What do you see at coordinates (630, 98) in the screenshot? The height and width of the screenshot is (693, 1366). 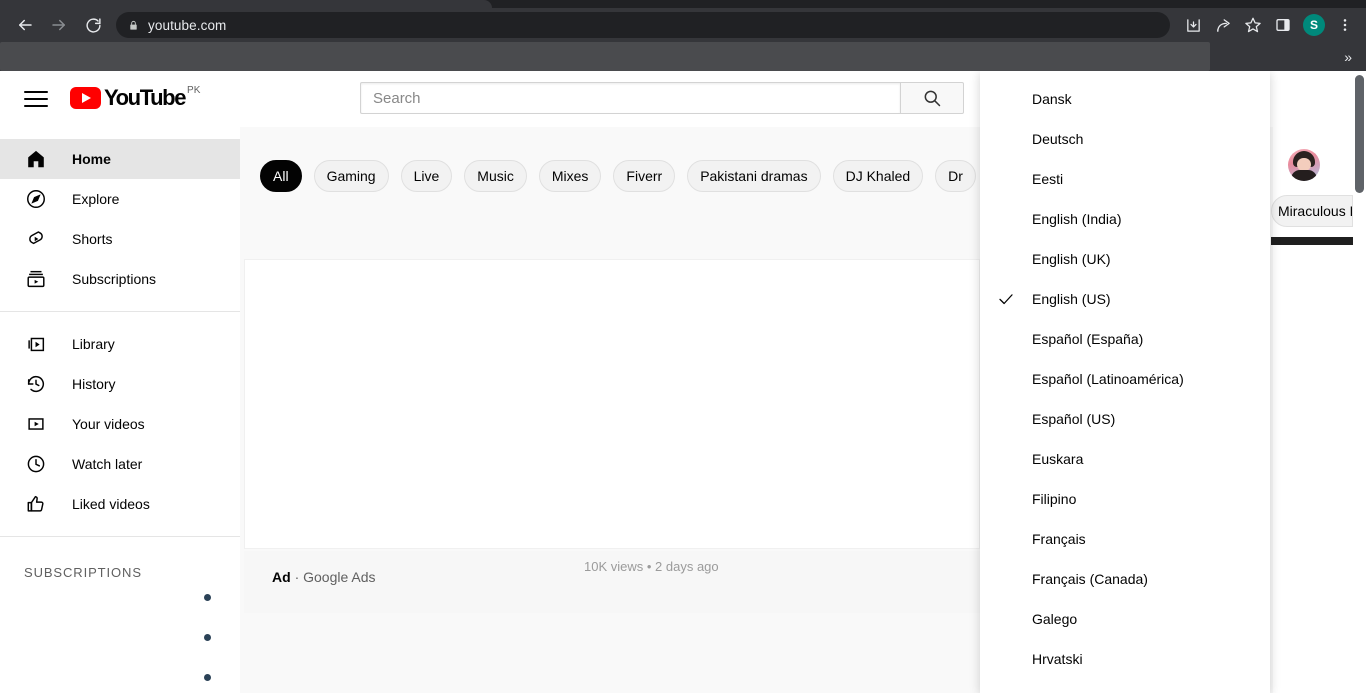 I see `search-input: Search` at bounding box center [630, 98].